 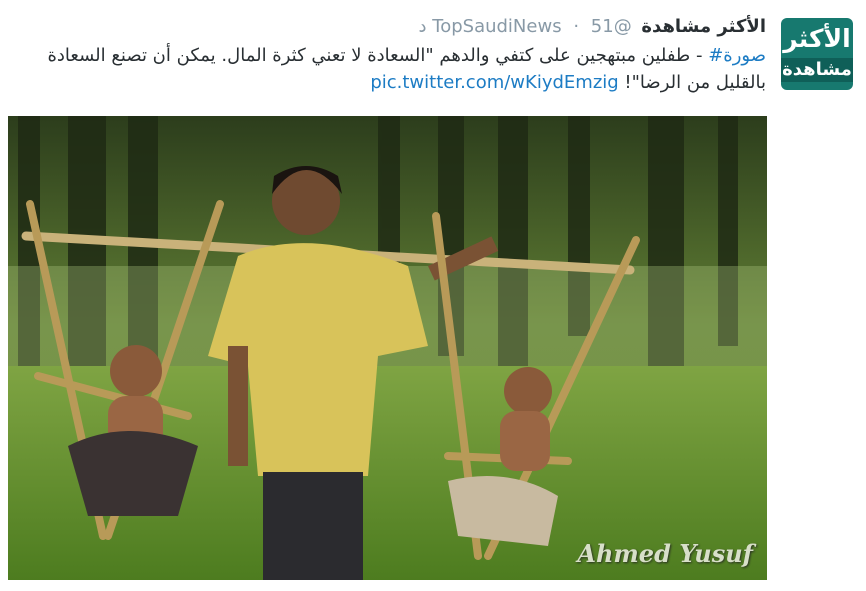 I want to click on account-name: الأكثر مشاهدة, so click(x=703, y=26).